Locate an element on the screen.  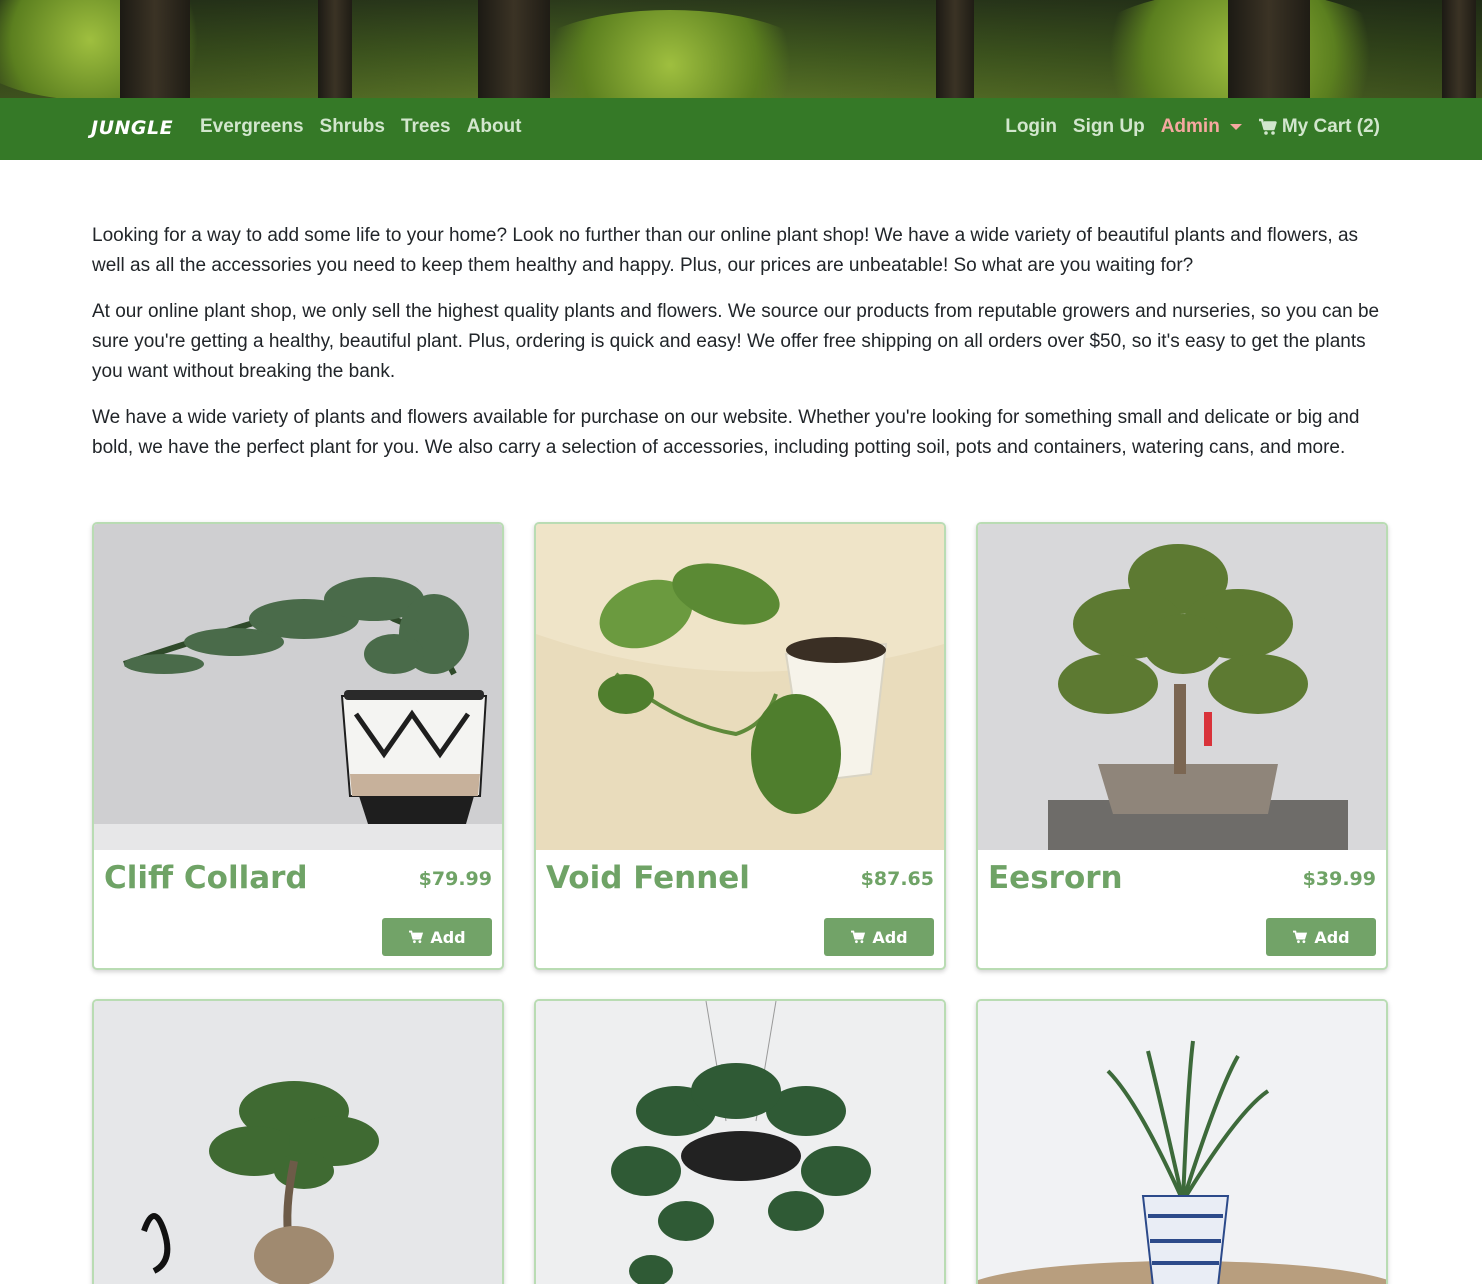
nav-left-links: Evergreens Shrubs Trees About is located at coordinates (361, 127).